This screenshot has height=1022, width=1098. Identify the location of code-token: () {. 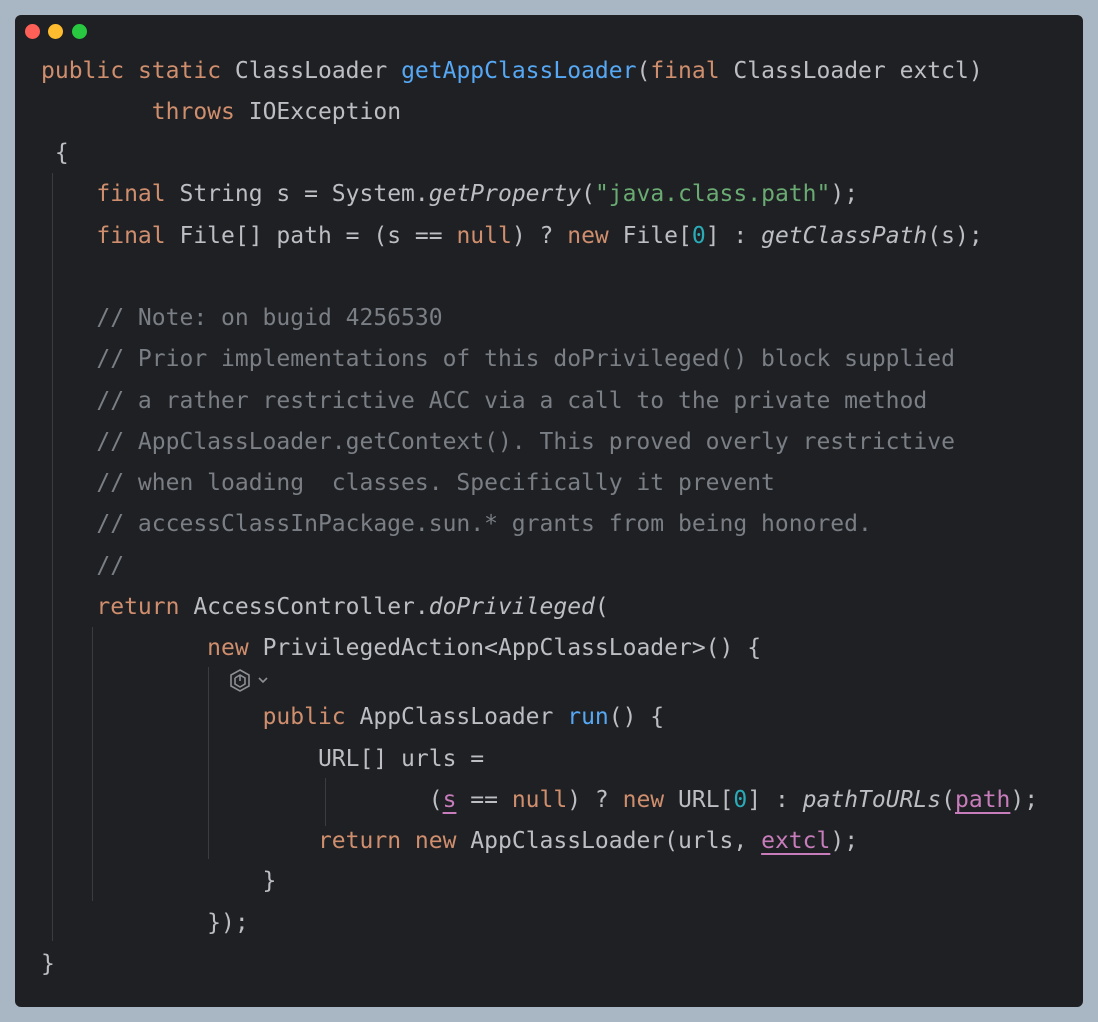
(636, 717).